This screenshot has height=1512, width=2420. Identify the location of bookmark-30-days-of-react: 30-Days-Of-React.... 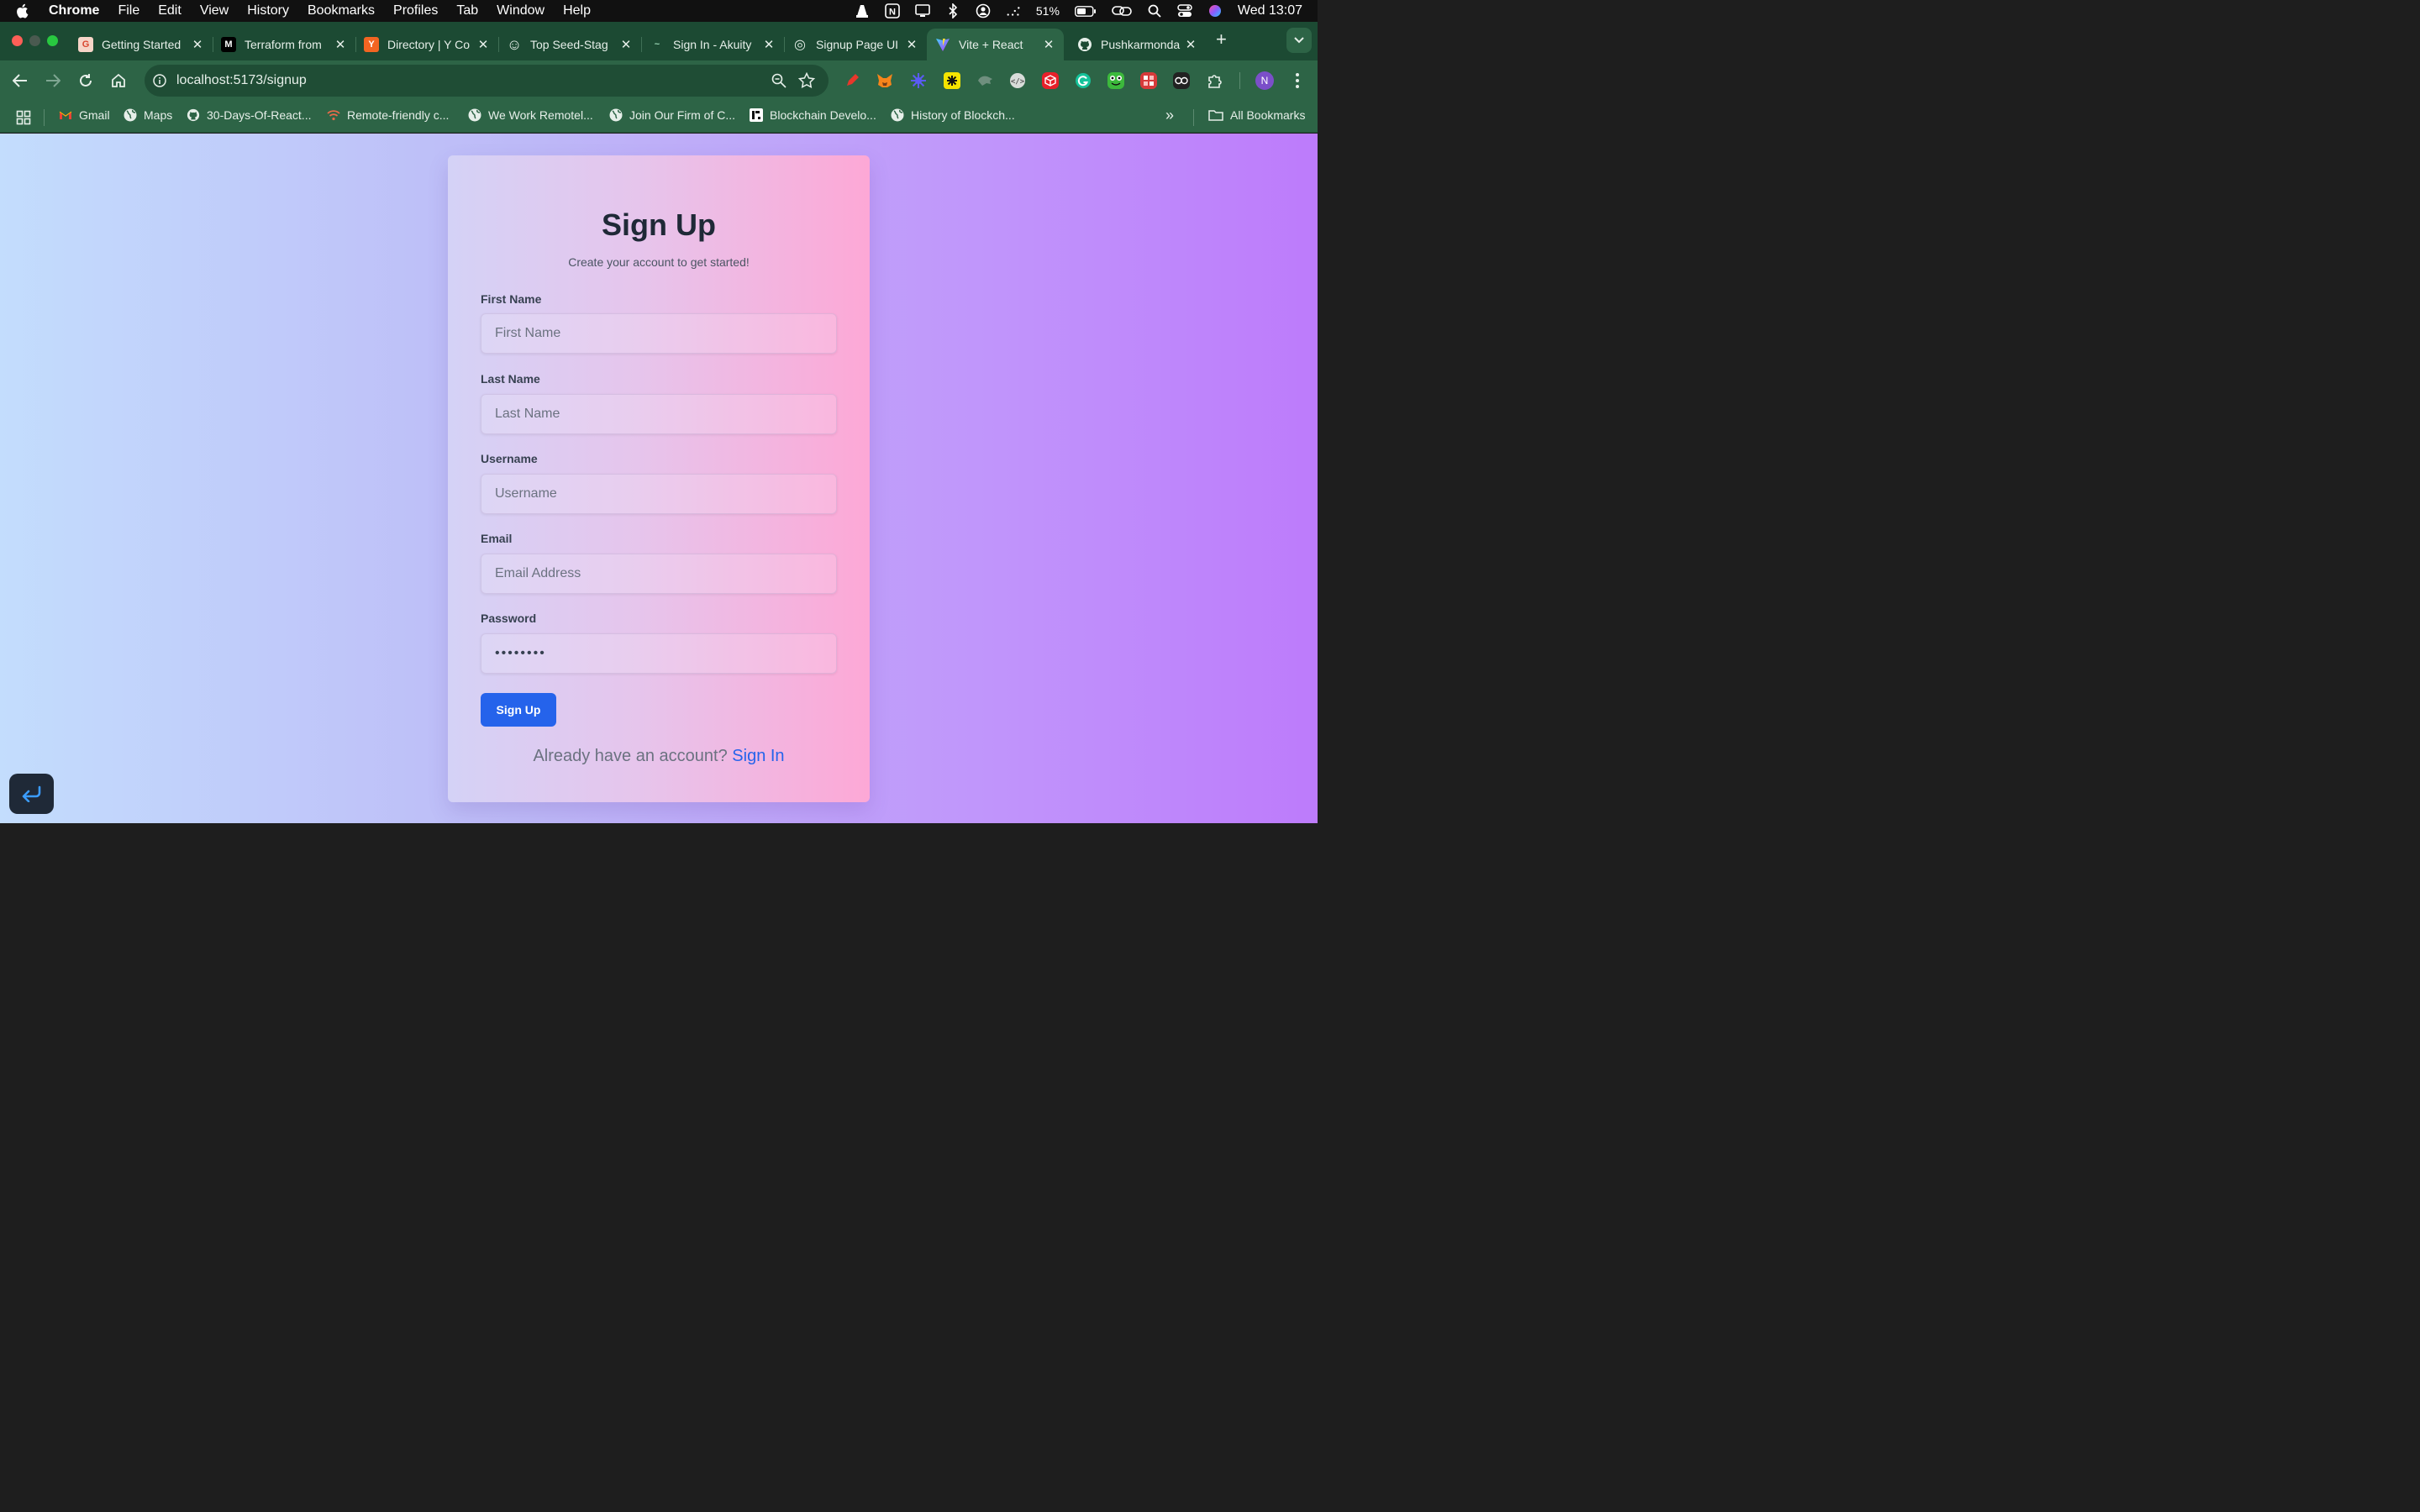
(249, 115).